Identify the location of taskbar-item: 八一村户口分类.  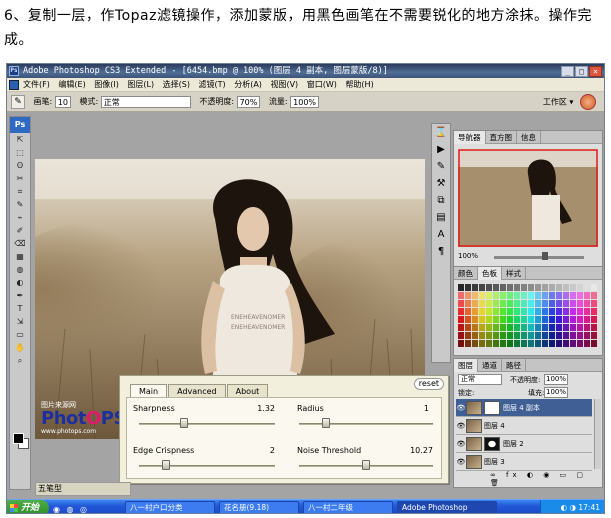
(170, 507).